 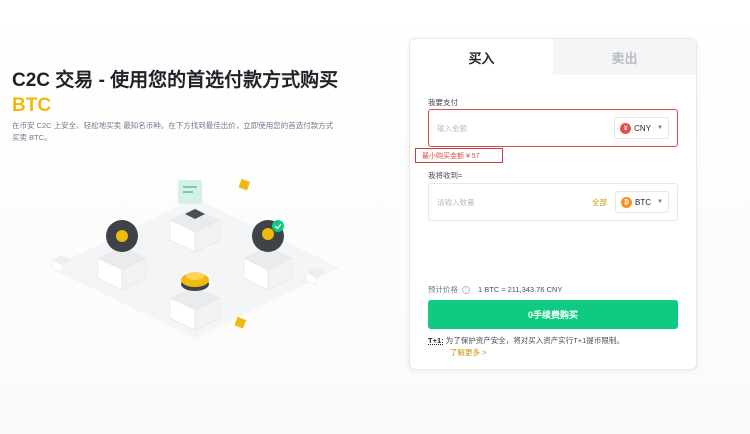 What do you see at coordinates (627, 202) in the screenshot?
I see `btc-icon: ₿` at bounding box center [627, 202].